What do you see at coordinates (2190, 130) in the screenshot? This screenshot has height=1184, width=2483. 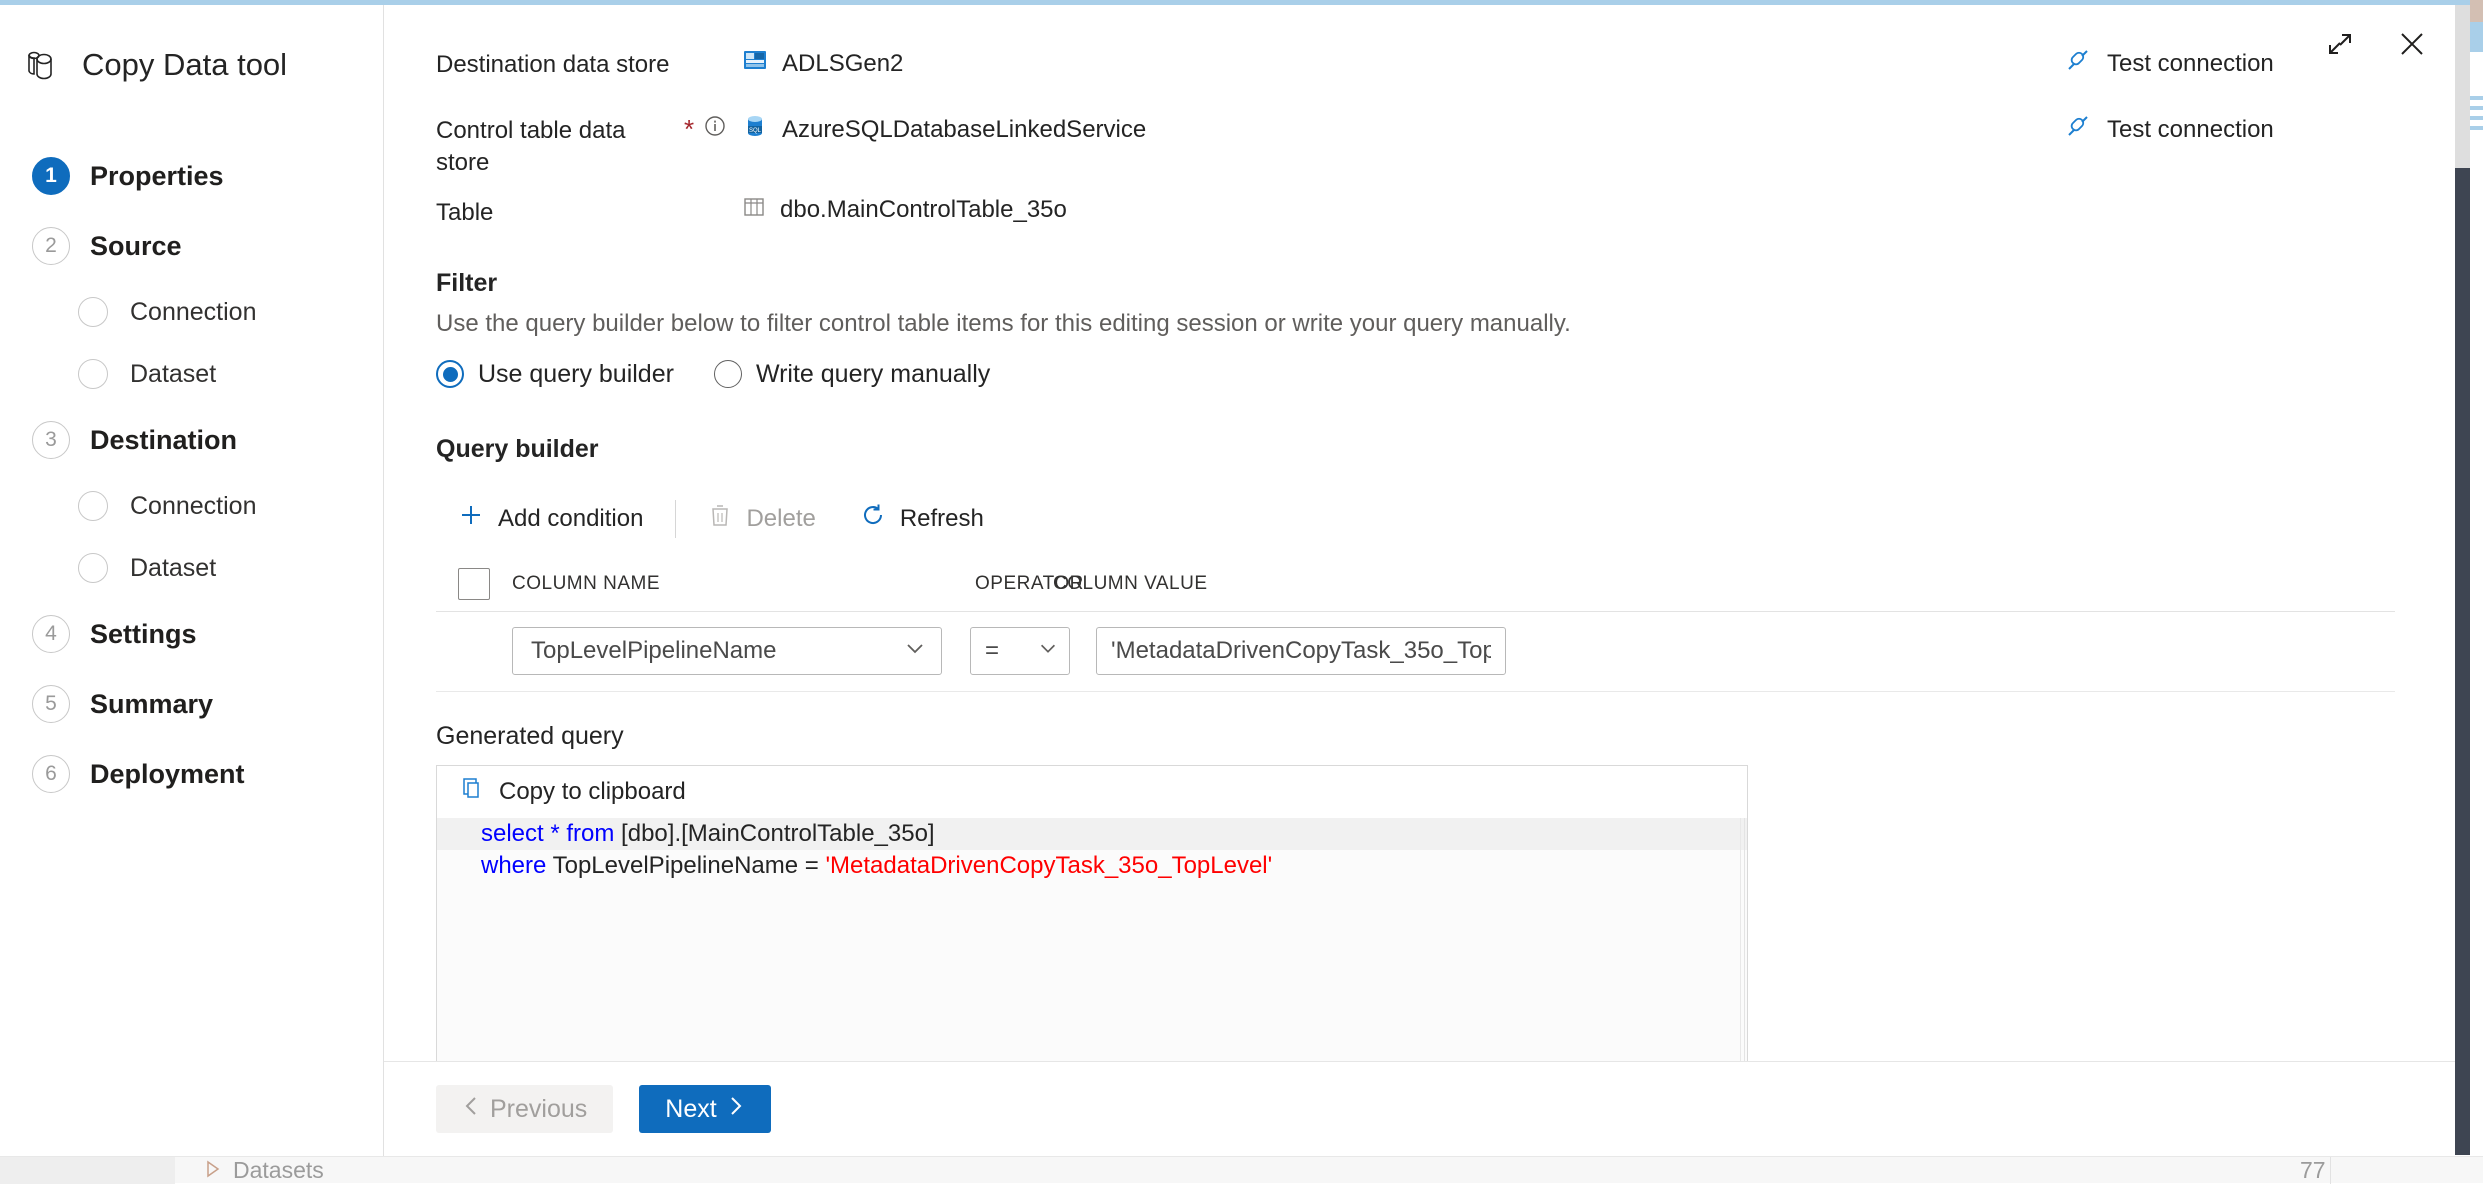 I see `test-connection-label: Test connection` at bounding box center [2190, 130].